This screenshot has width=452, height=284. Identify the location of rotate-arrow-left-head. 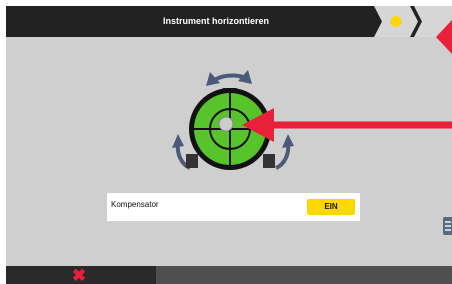
(178, 141).